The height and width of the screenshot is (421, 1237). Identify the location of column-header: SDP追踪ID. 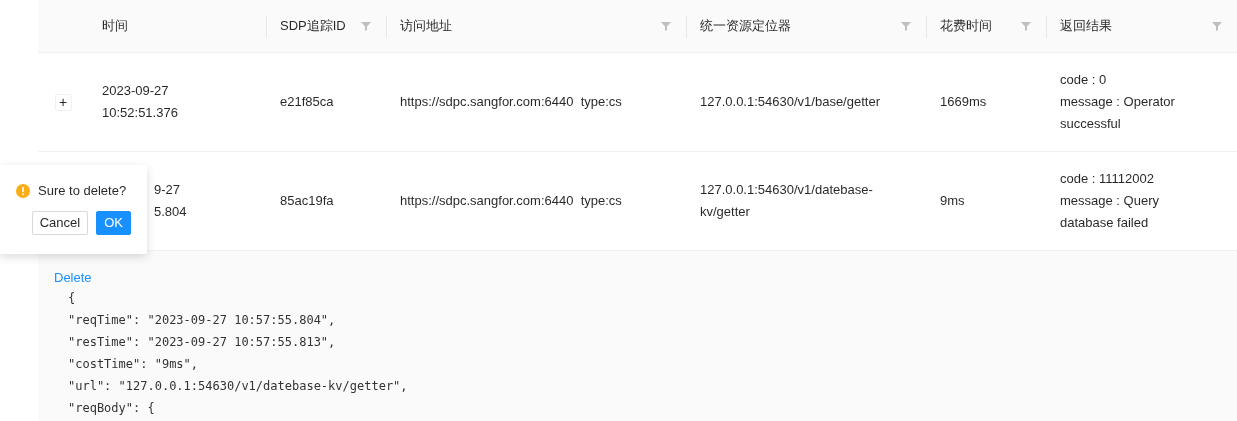
(313, 26).